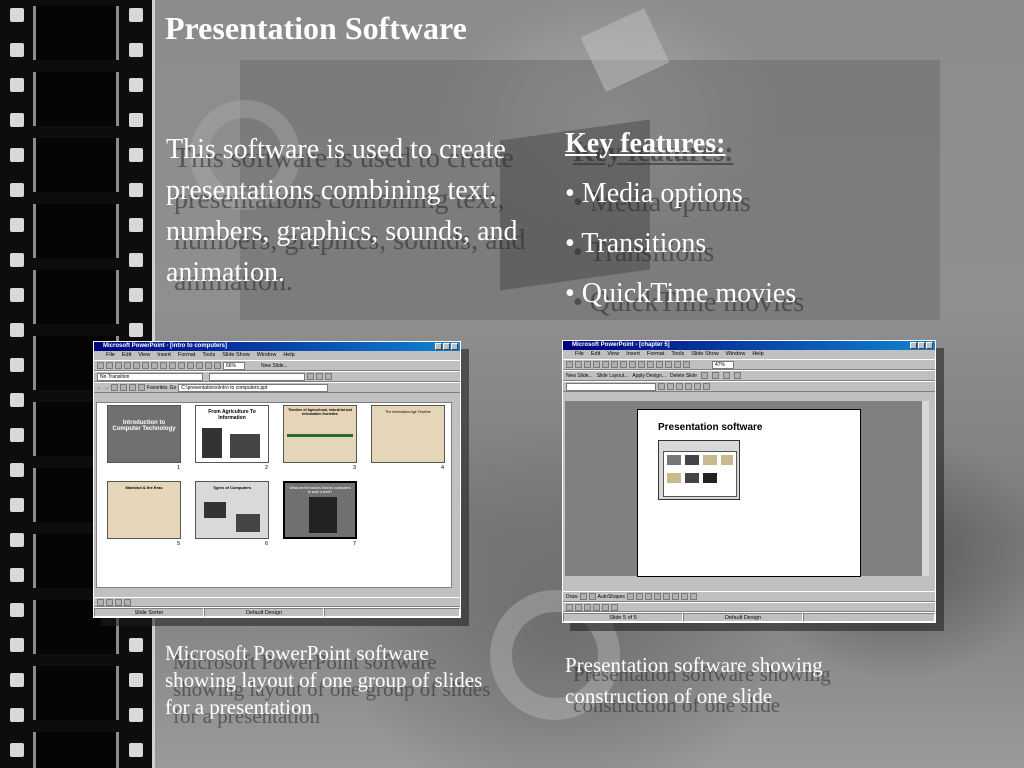  Describe the element at coordinates (99, 387) in the screenshot. I see `back-icon: ←` at that location.